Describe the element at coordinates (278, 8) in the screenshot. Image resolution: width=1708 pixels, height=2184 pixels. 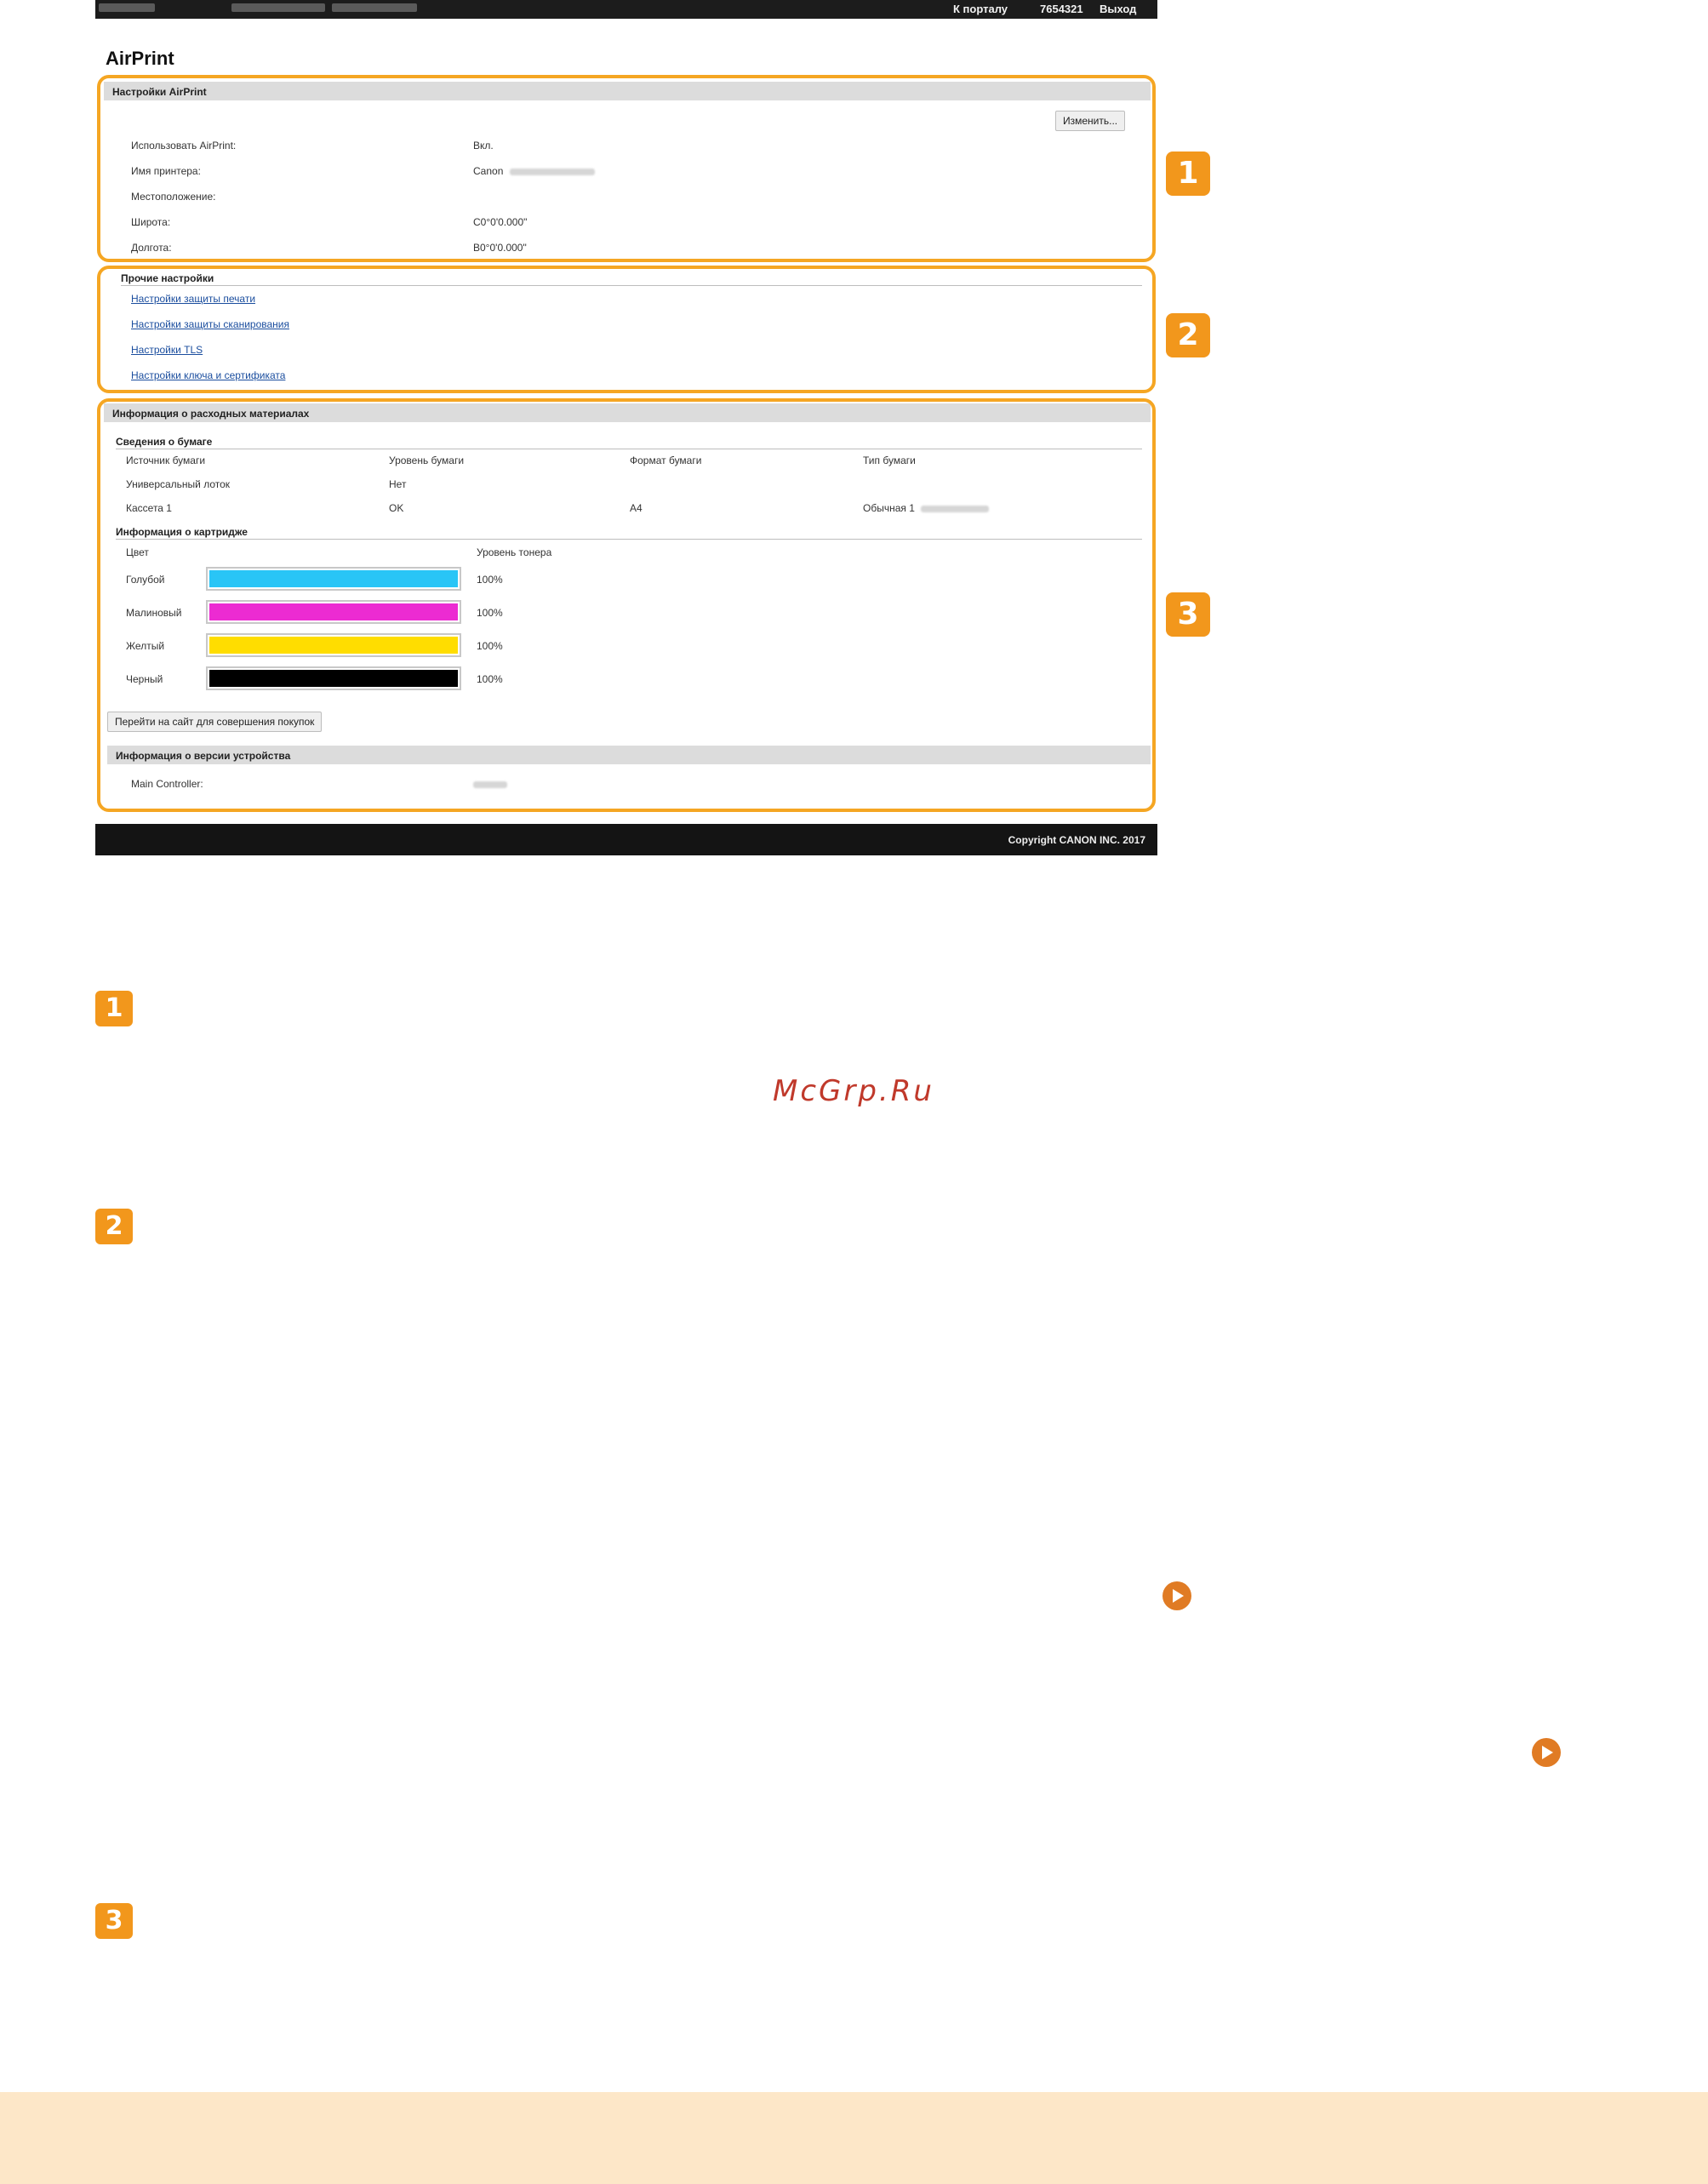
I see `breadcrumb-model` at that location.